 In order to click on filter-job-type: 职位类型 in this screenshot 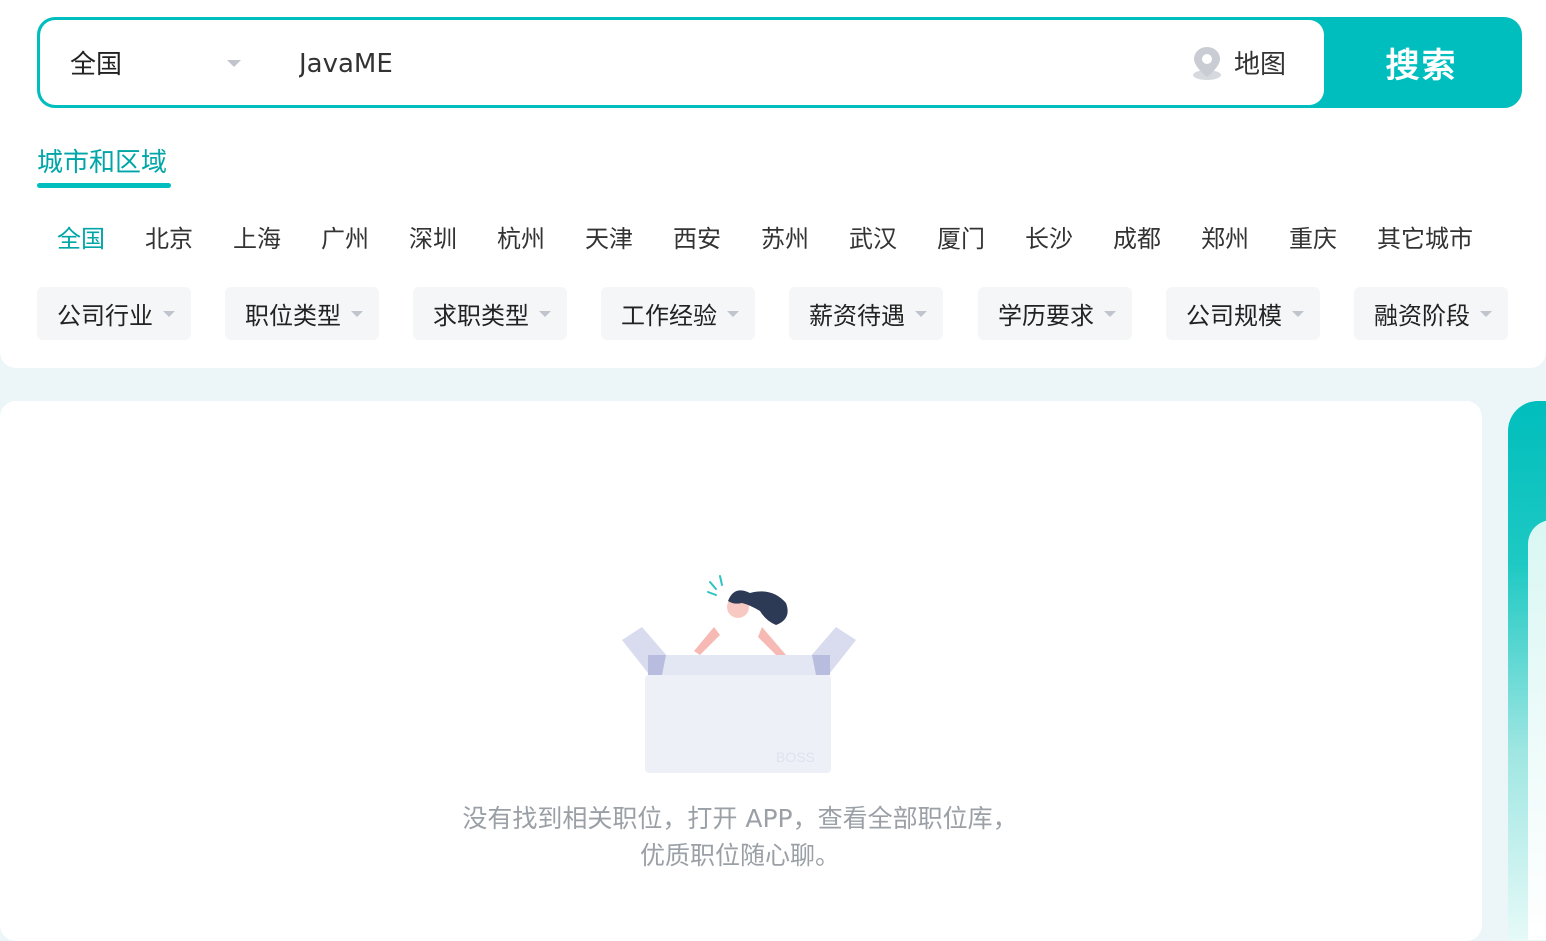, I will do `click(302, 313)`.